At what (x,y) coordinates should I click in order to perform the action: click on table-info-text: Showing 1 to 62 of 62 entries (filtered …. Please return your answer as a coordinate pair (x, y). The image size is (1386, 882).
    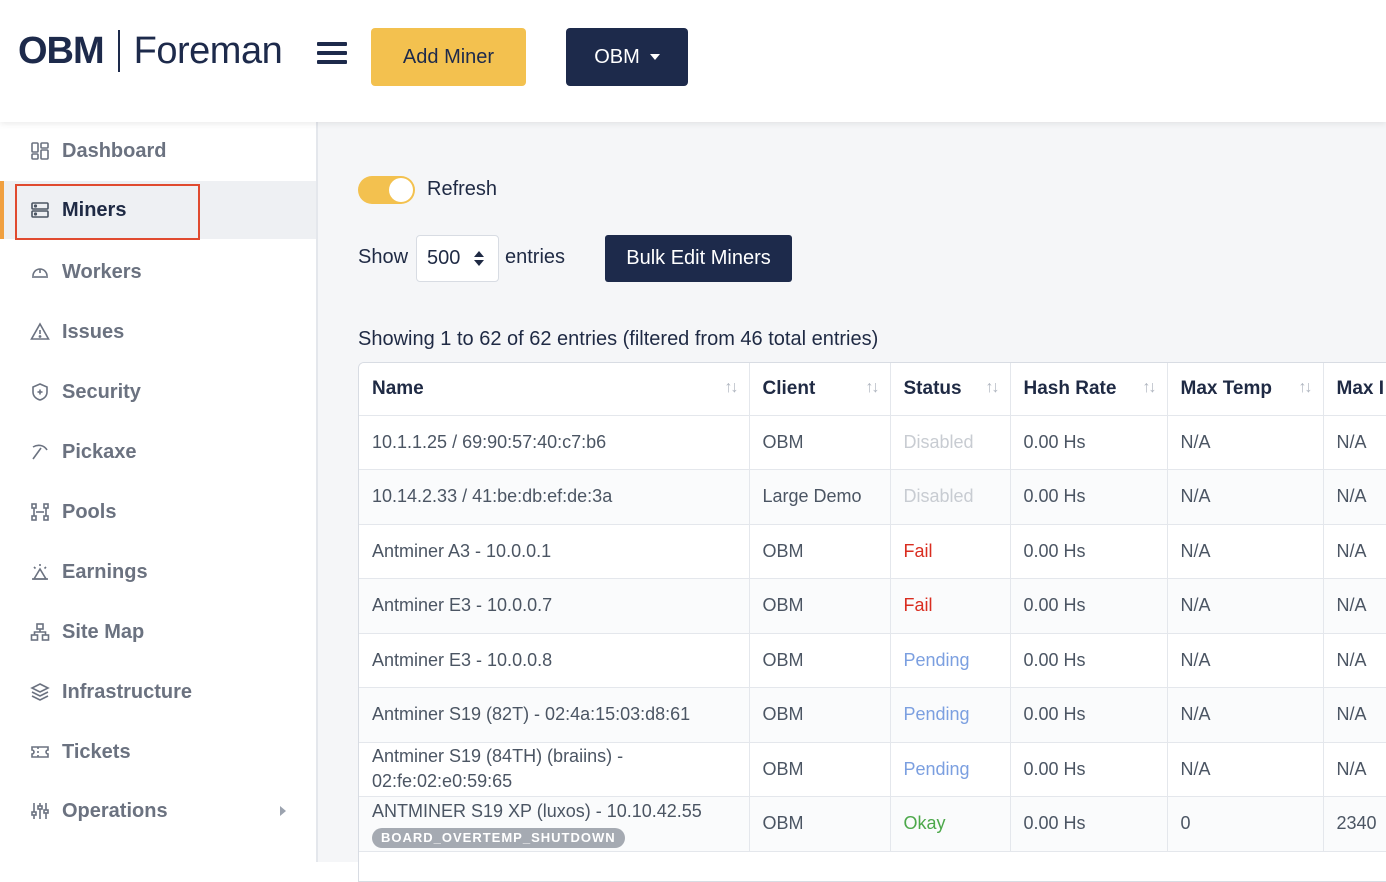
    Looking at the image, I should click on (618, 339).